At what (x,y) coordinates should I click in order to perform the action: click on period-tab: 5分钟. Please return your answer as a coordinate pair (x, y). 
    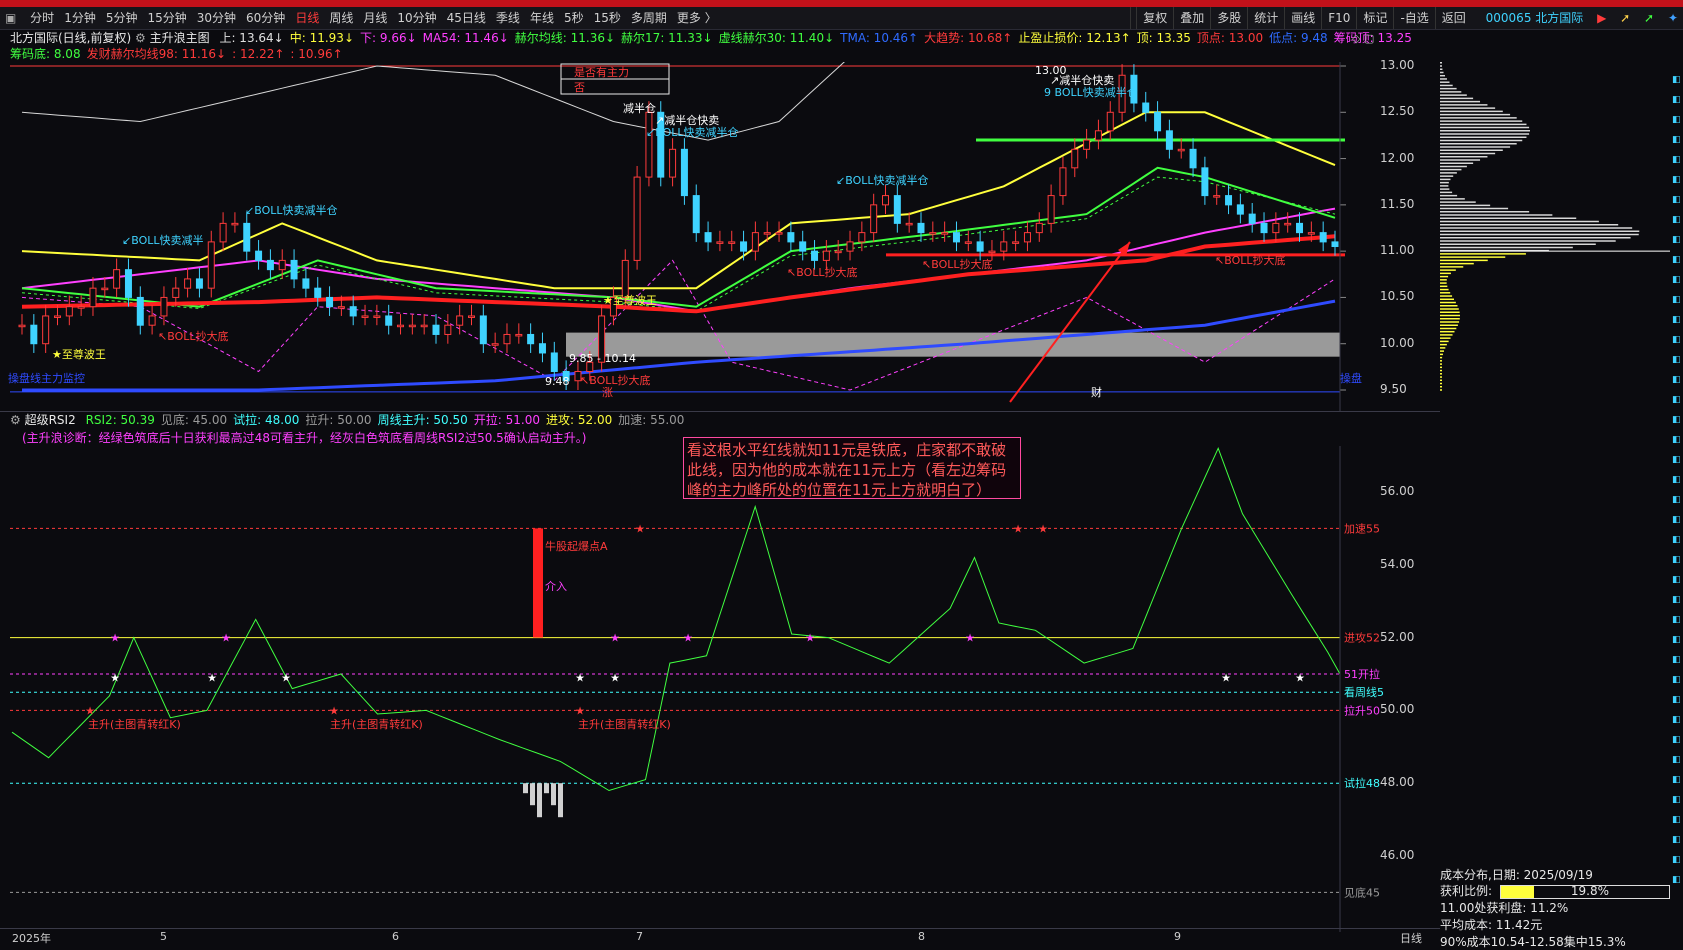
    Looking at the image, I should click on (122, 18).